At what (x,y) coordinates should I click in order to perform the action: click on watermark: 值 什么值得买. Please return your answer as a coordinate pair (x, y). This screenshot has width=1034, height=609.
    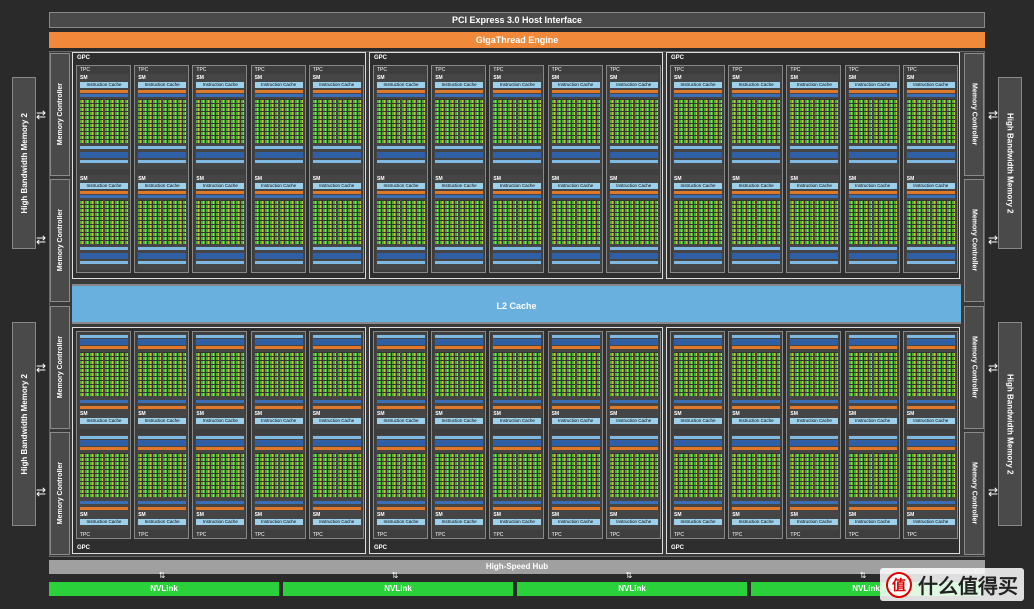
    Looking at the image, I should click on (952, 584).